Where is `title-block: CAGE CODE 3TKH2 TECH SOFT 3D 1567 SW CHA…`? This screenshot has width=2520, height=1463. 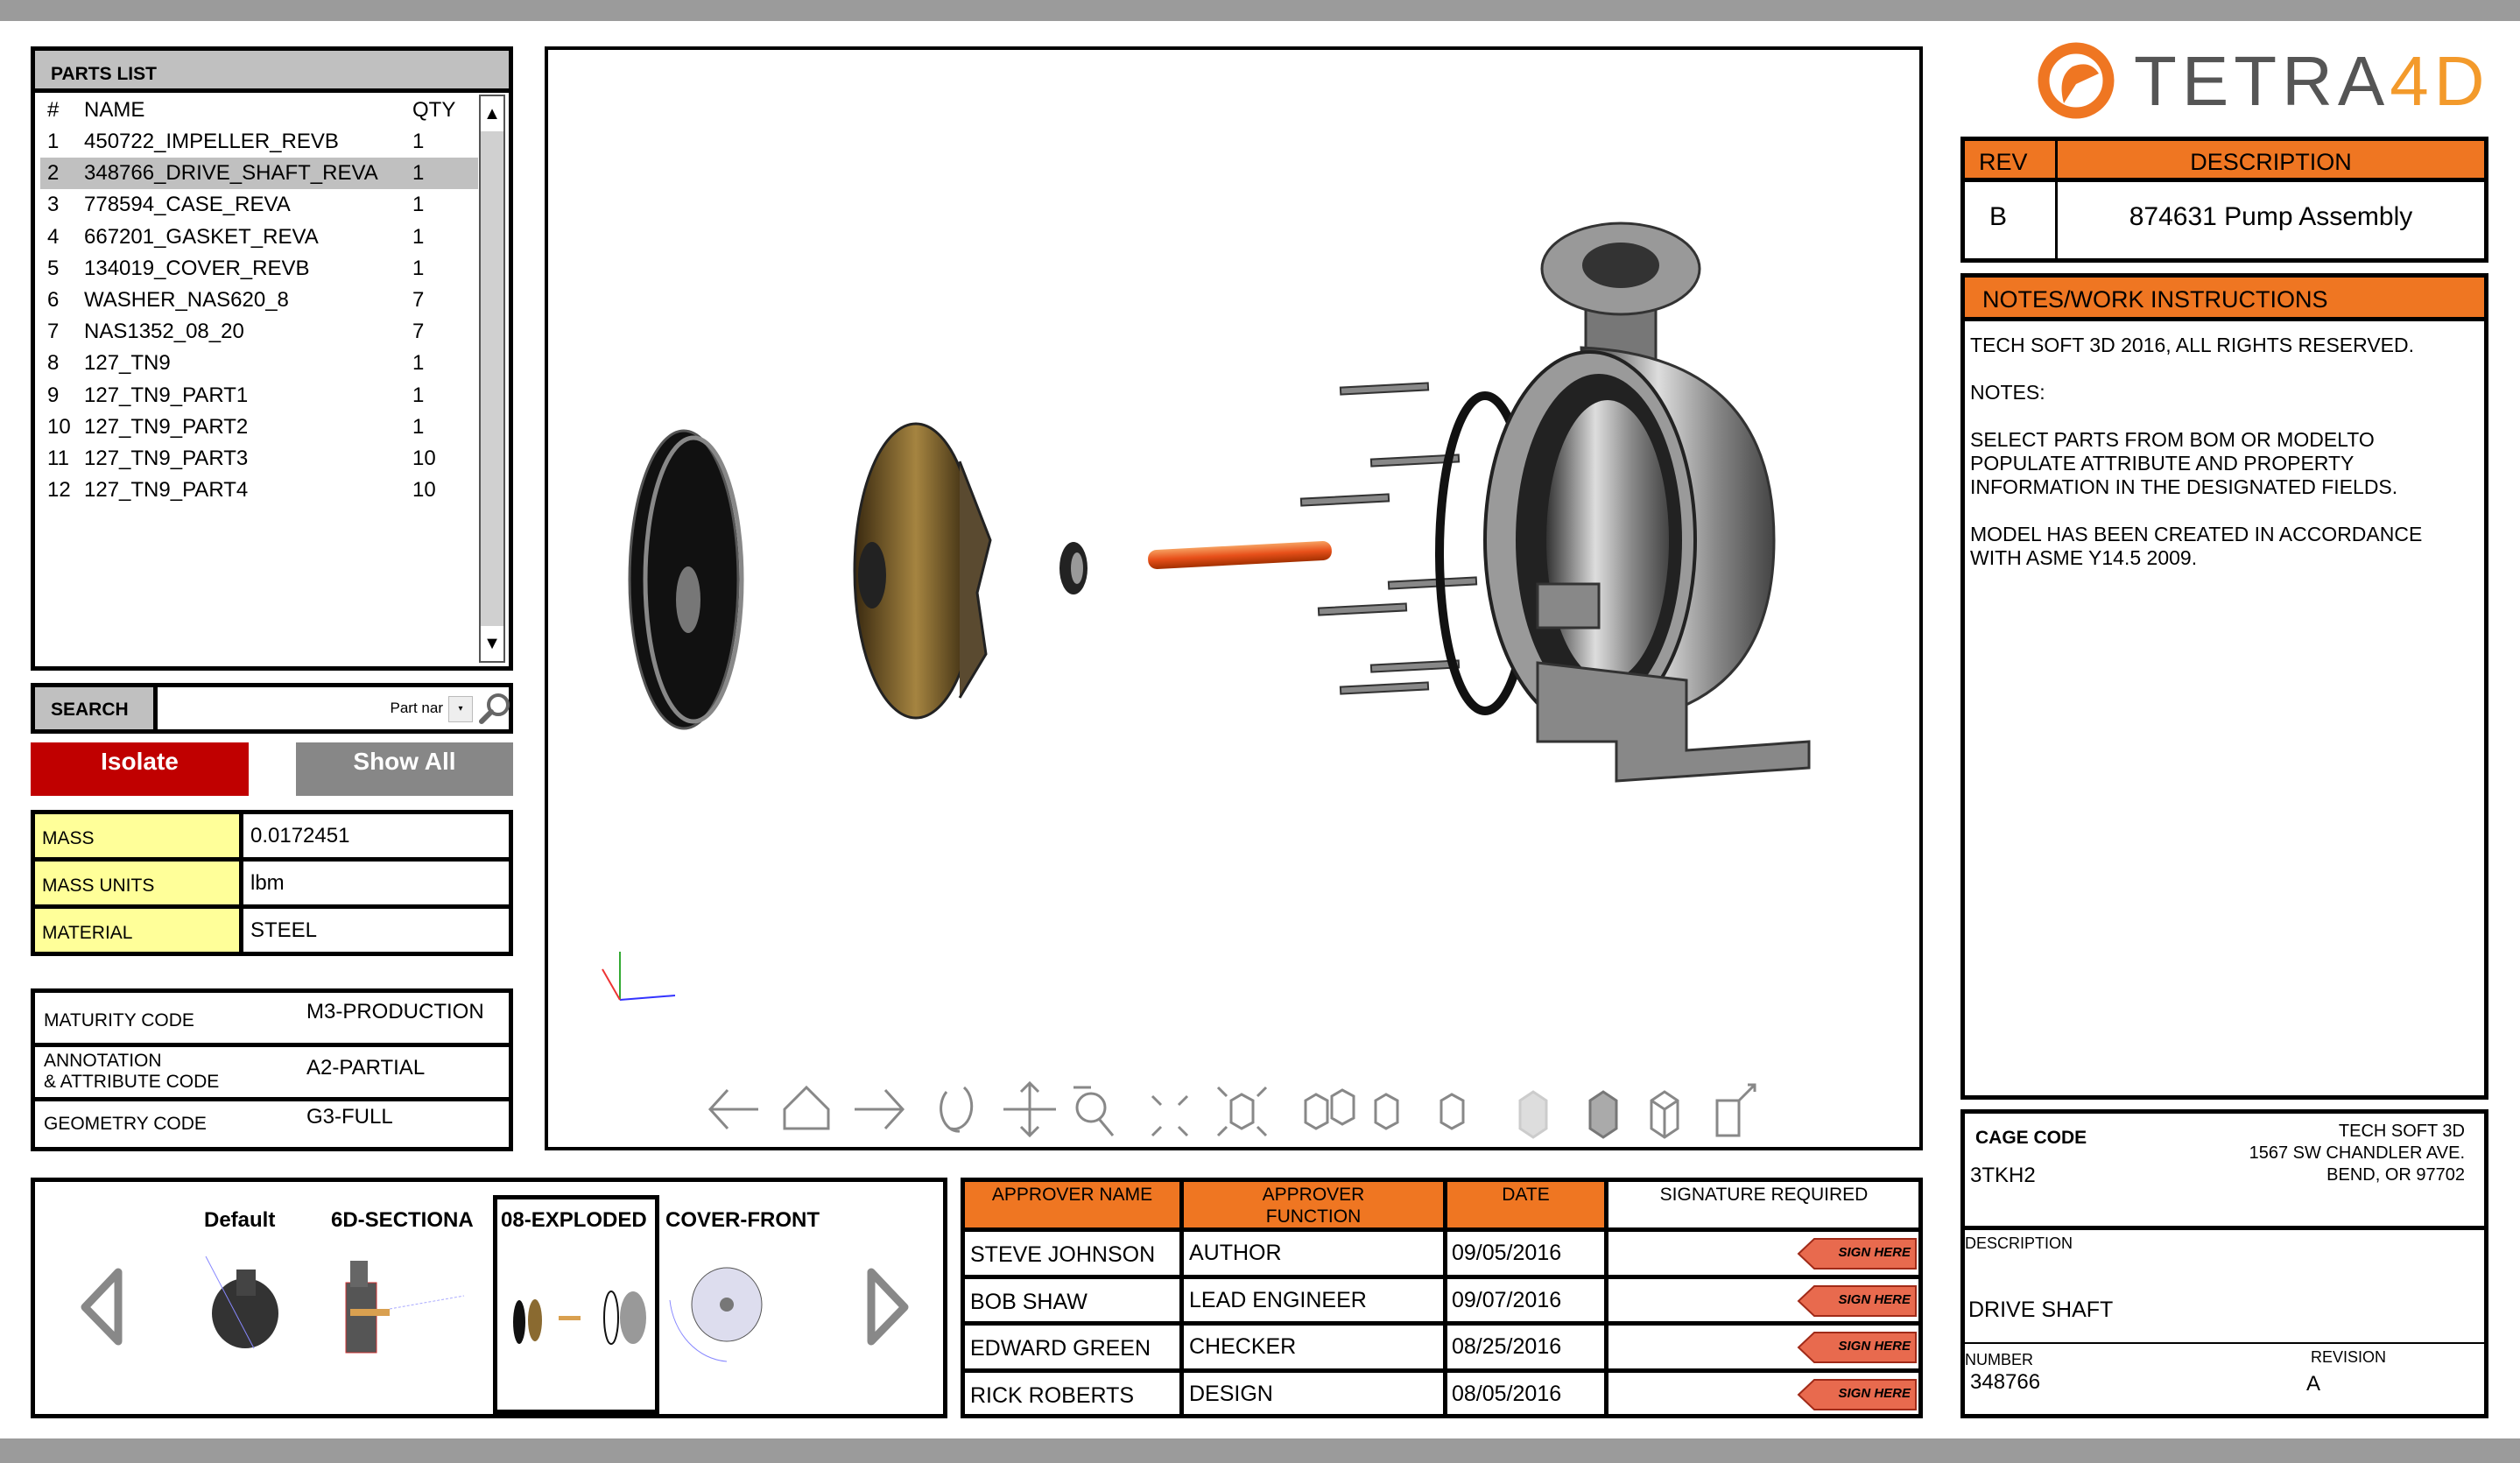 title-block: CAGE CODE 3TKH2 TECH SOFT 3D 1567 SW CHA… is located at coordinates (2224, 1263).